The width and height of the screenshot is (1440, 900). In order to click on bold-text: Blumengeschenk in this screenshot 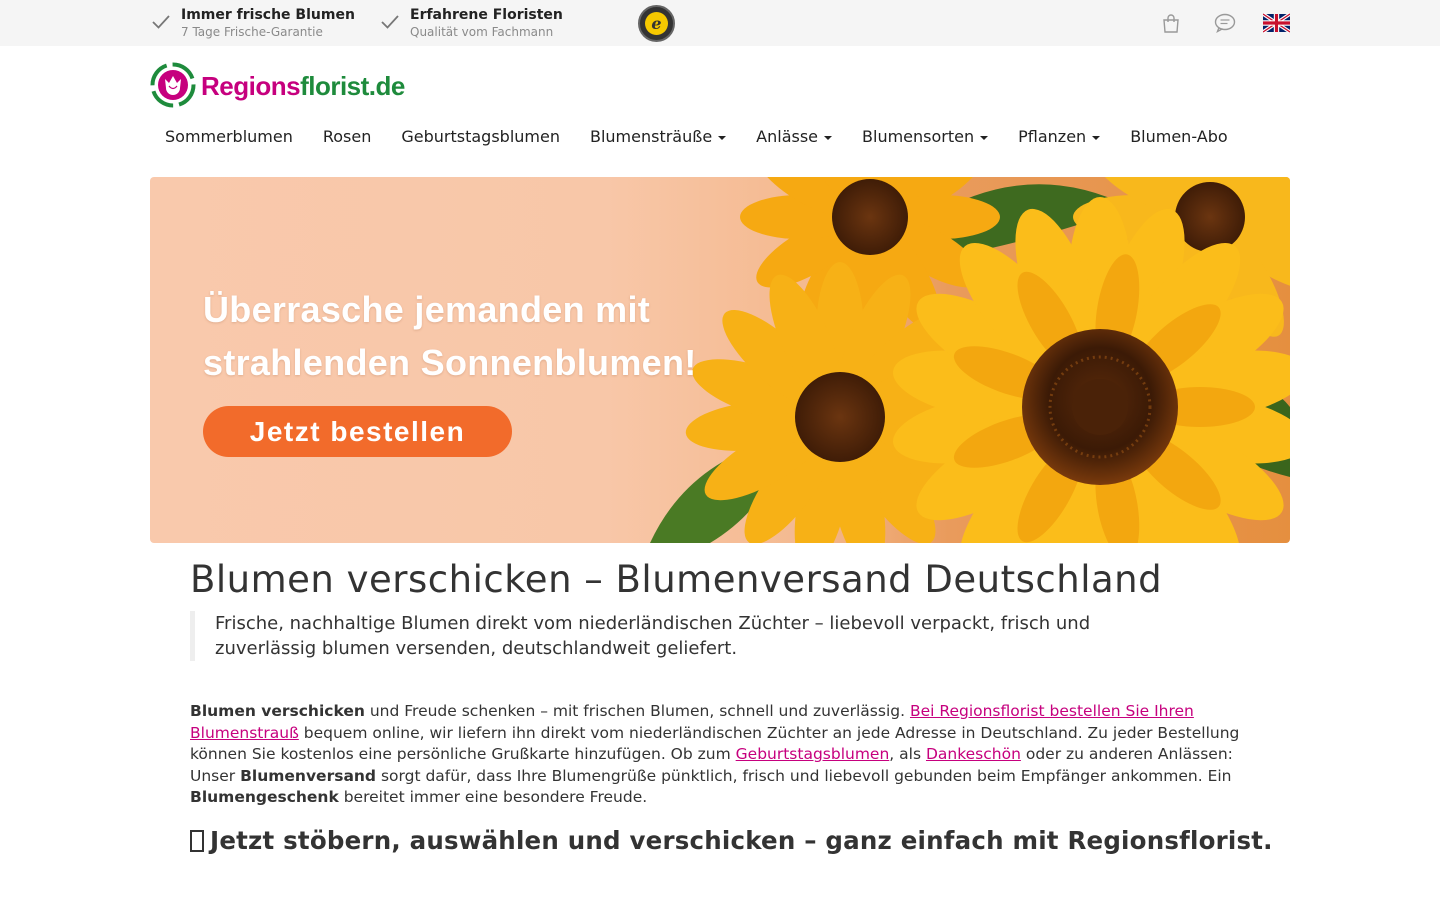, I will do `click(264, 797)`.